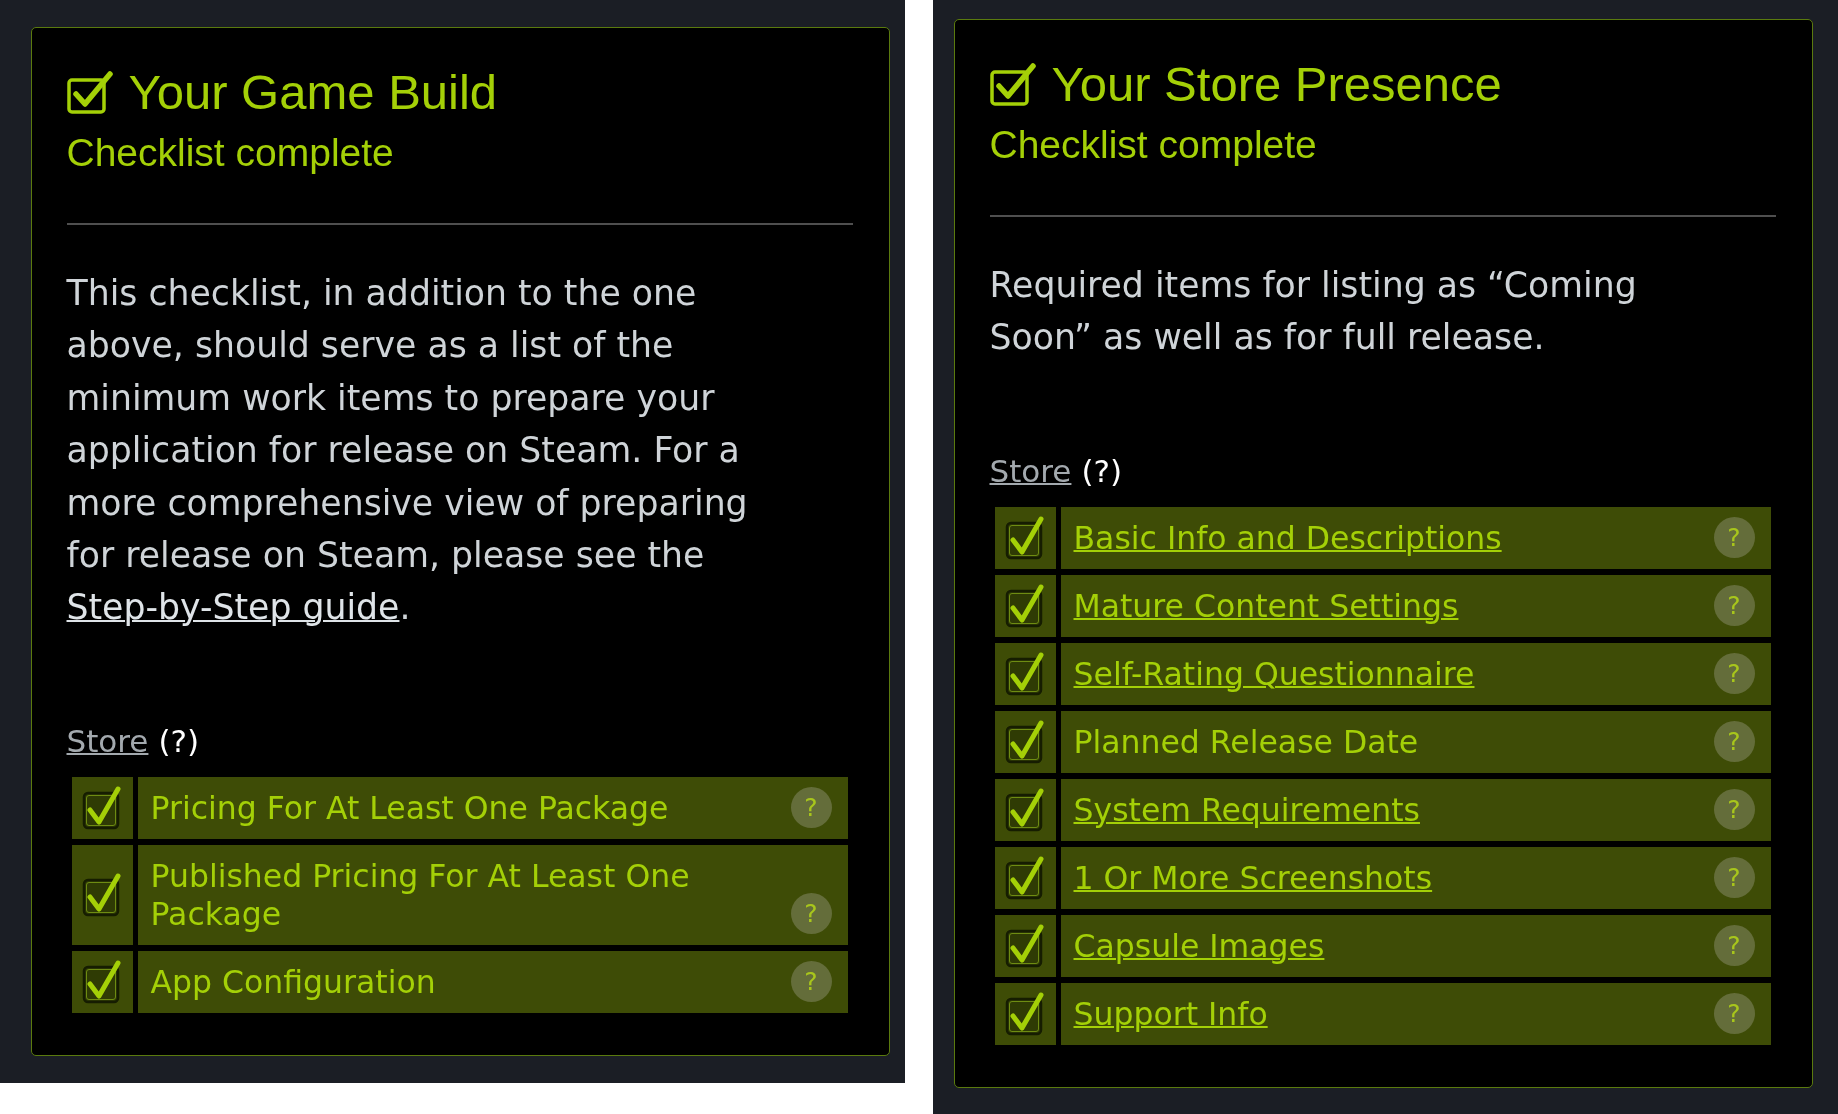 This screenshot has width=1838, height=1114. I want to click on item-label: Pricing For At Least One Package, so click(410, 808).